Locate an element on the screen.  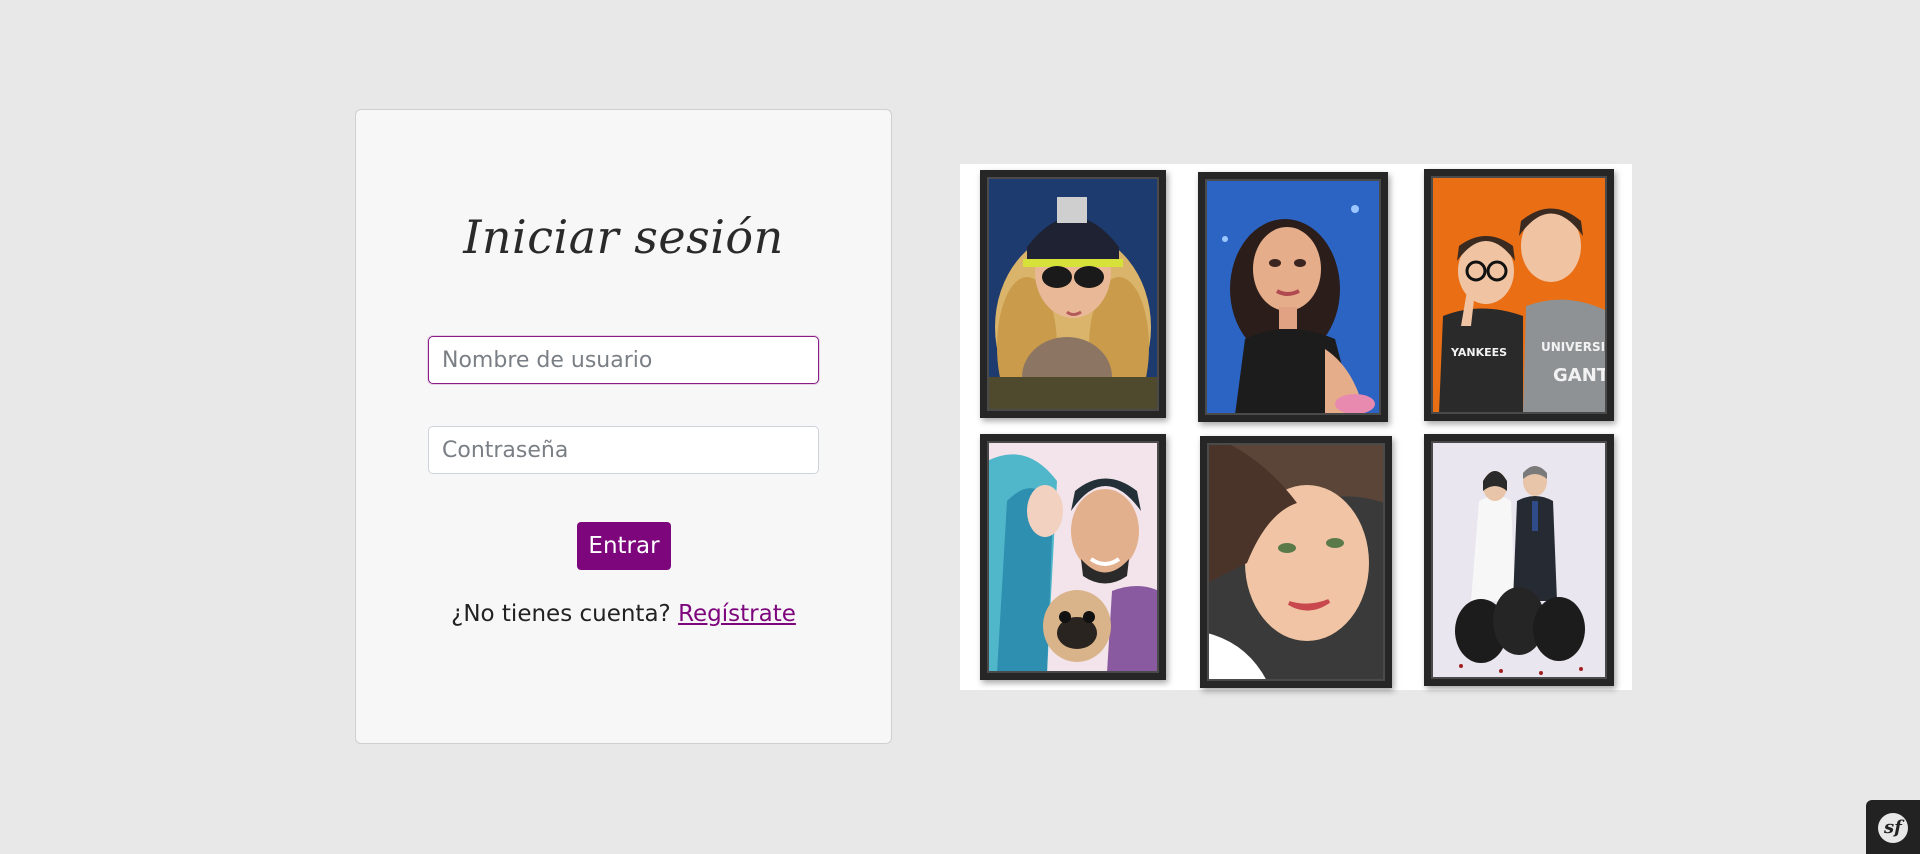
portrait-two-boys-orange-background: UNIVERSITY GANT YANKEES is located at coordinates (1519, 295).